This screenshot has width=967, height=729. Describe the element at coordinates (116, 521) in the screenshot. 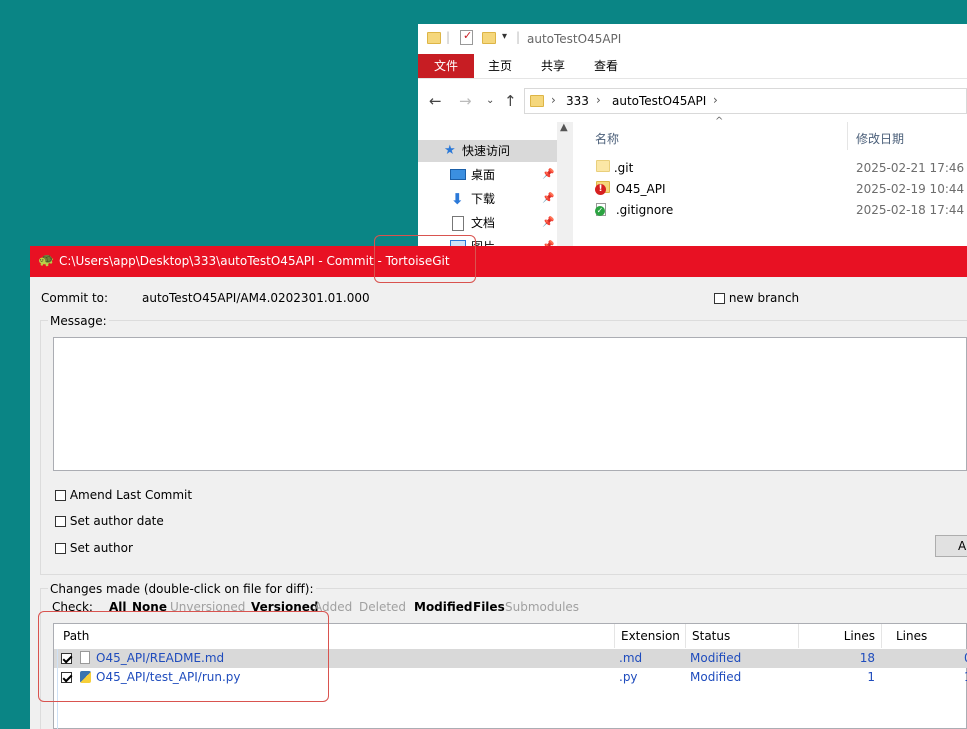

I see `set-author-date-label: Set author date` at that location.